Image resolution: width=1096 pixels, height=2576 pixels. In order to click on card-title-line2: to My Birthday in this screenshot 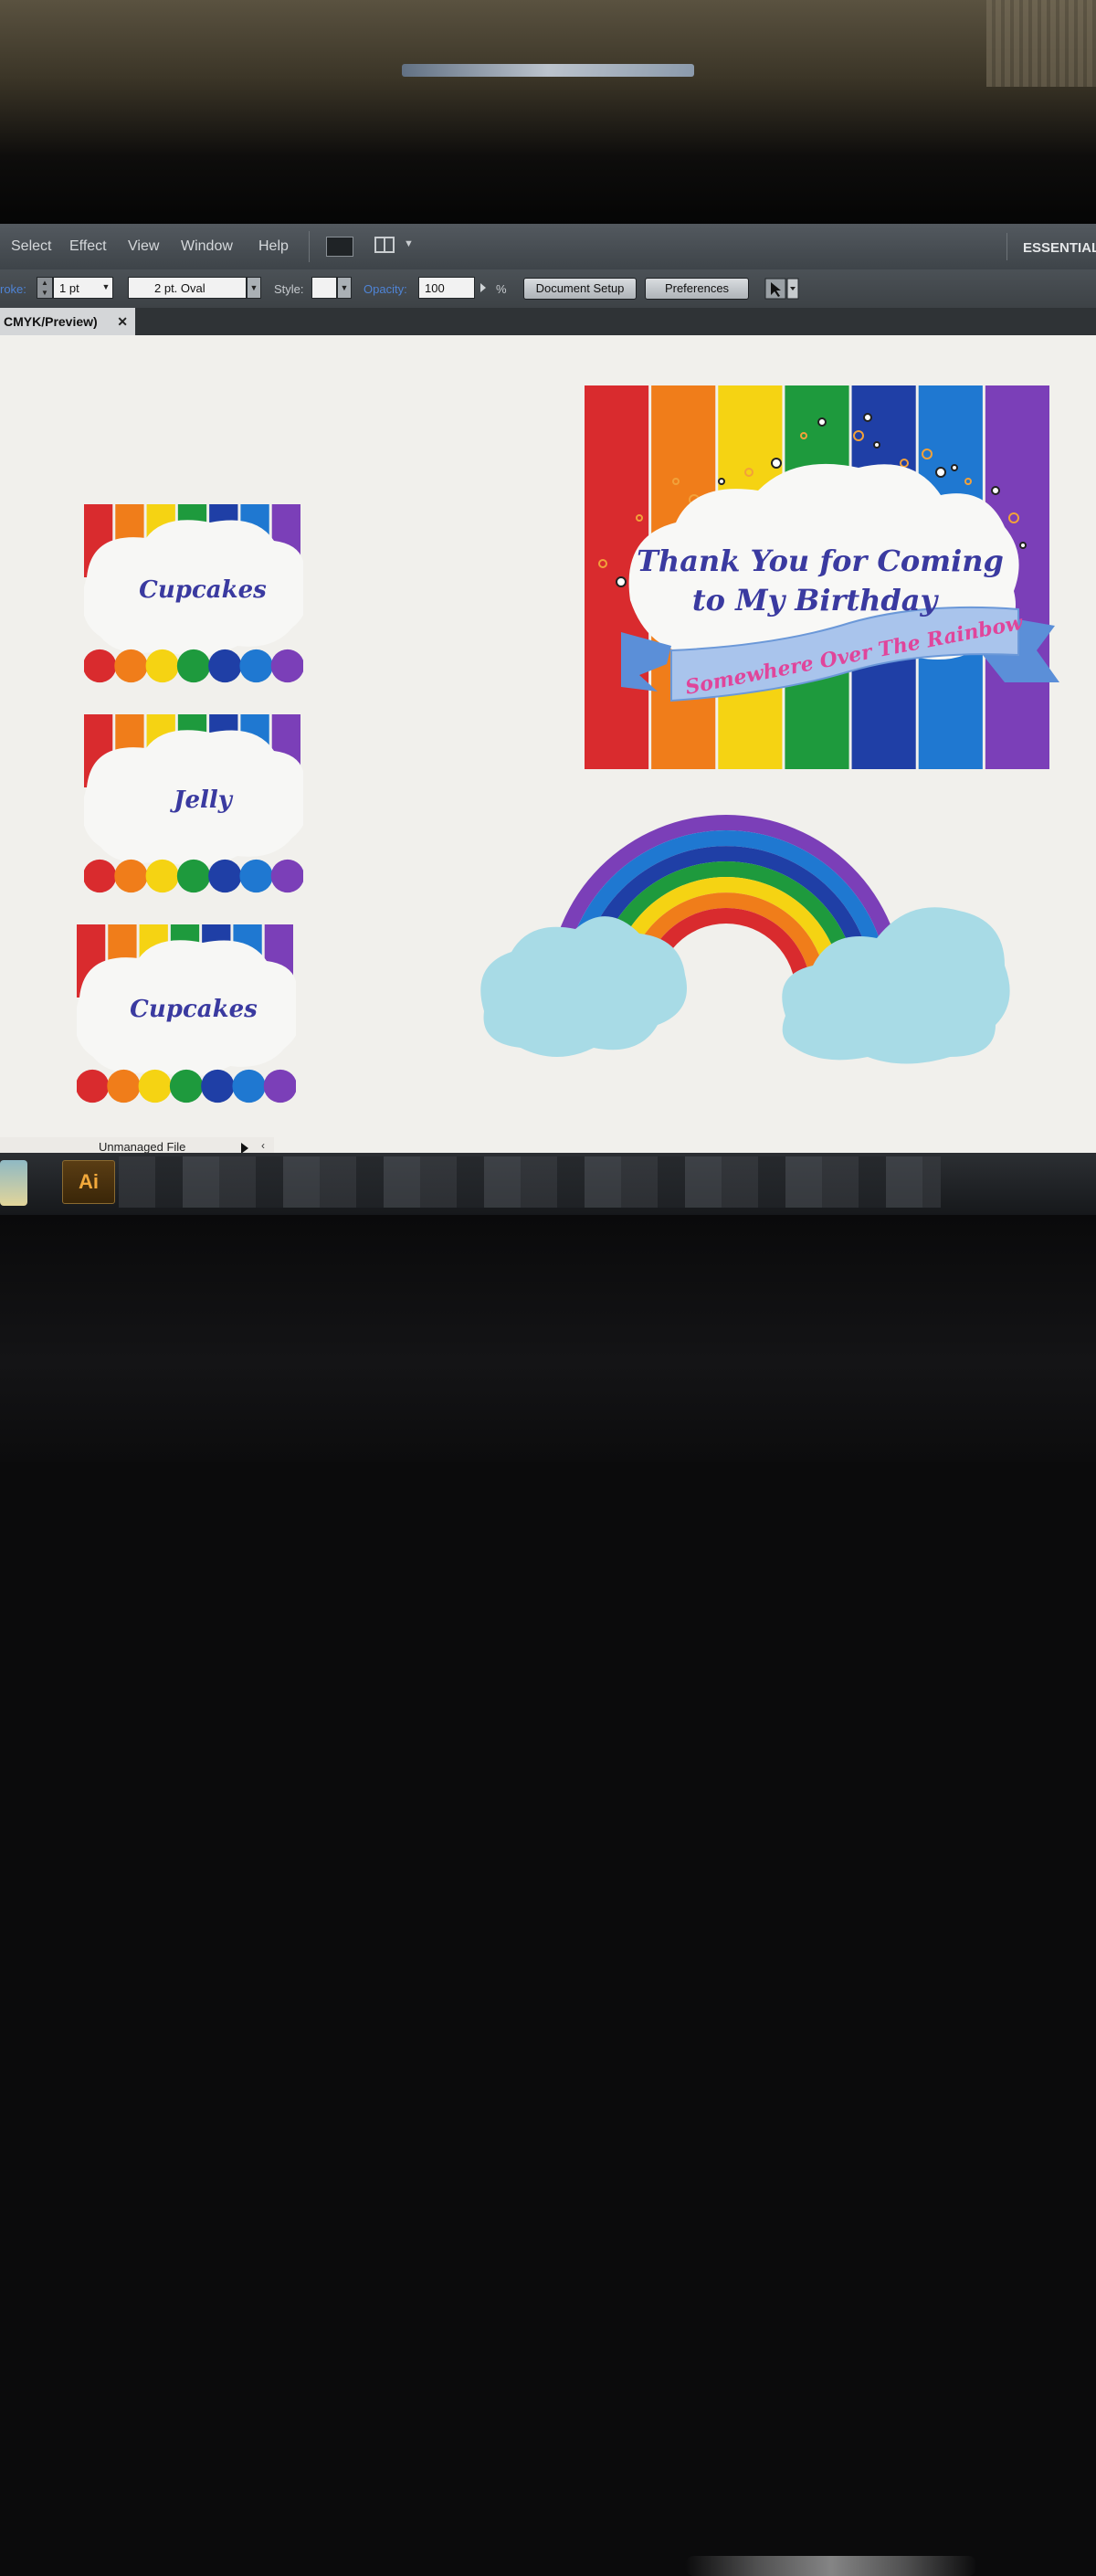, I will do `click(816, 600)`.